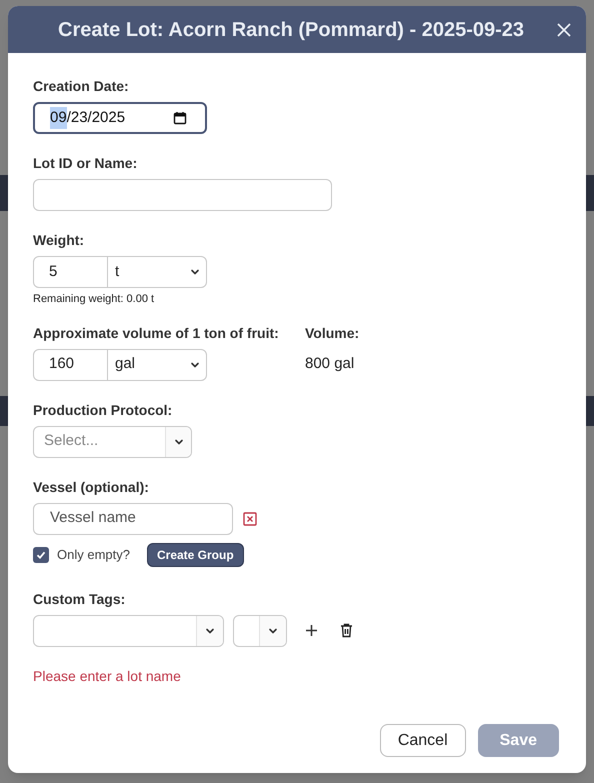 This screenshot has width=594, height=783. I want to click on field-label: Custom Tags:, so click(79, 599).